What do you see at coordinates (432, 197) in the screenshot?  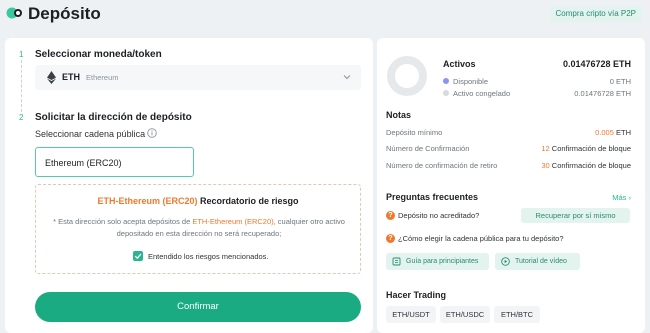 I see `faq-title: Preguntas frecuentes` at bounding box center [432, 197].